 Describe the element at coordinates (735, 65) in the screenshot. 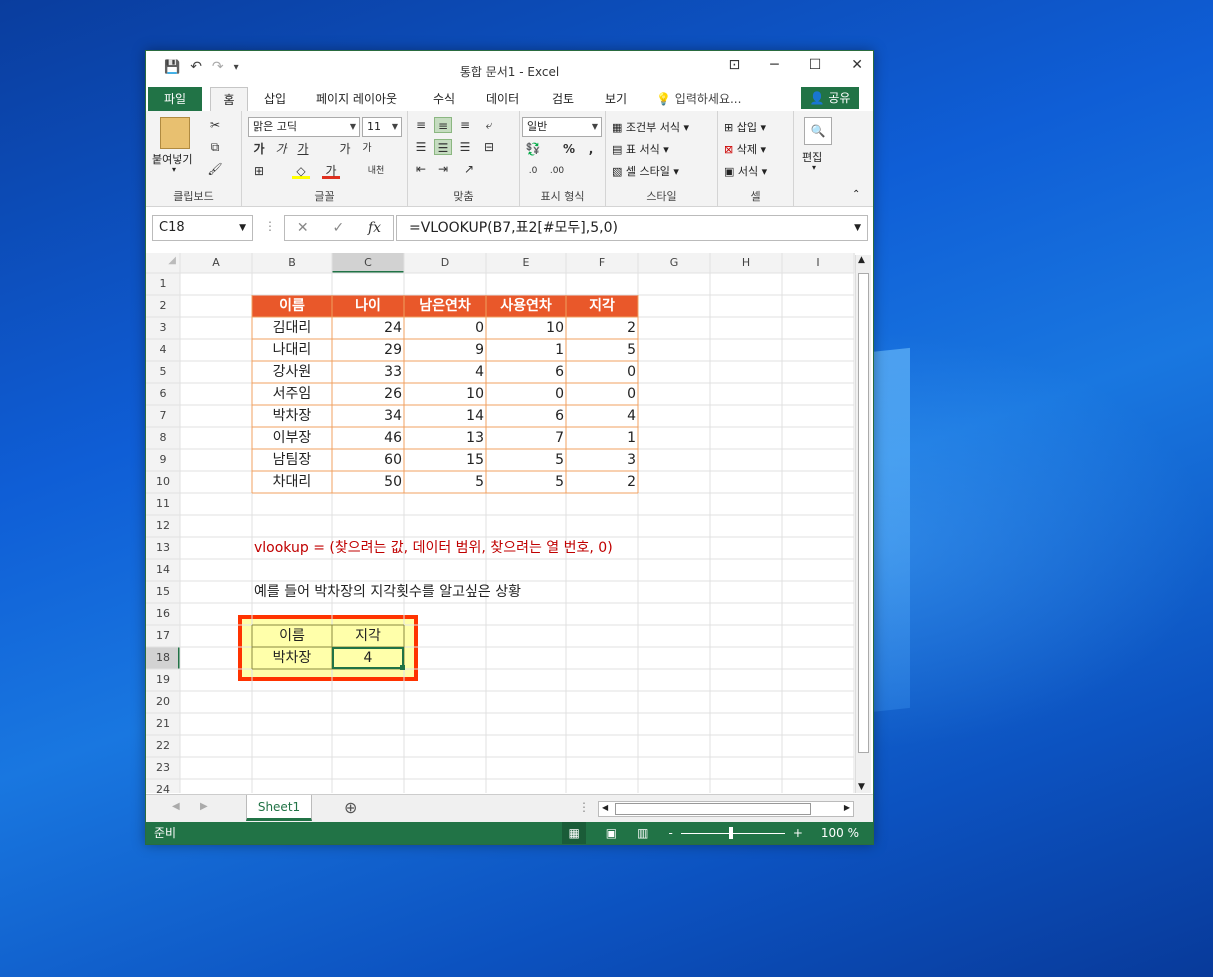

I see `ribbon-display-options-icon: ⊡` at that location.